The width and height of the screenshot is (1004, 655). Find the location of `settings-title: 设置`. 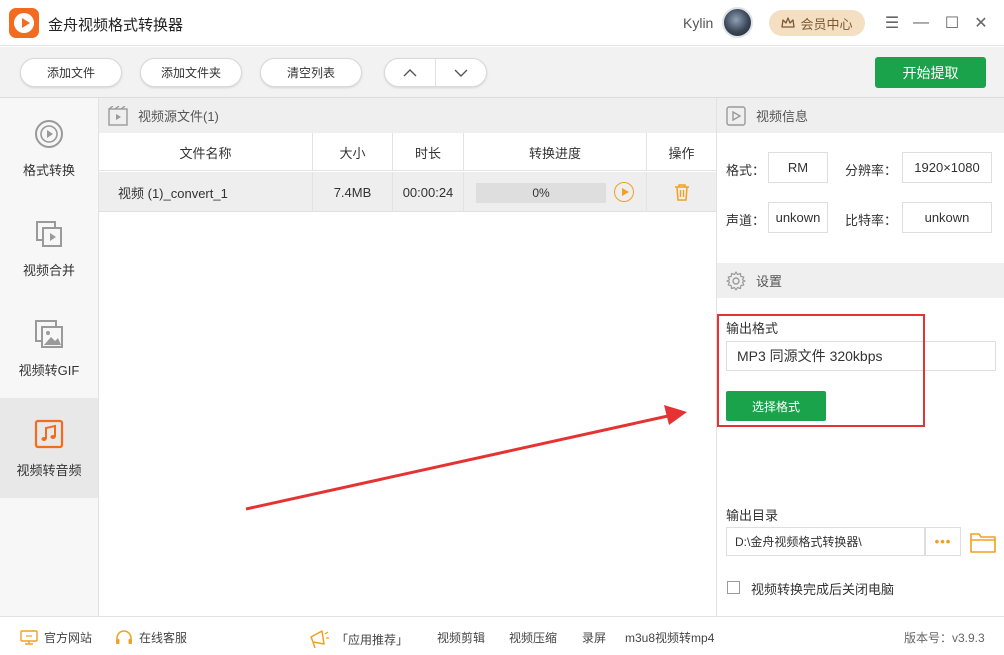

settings-title: 设置 is located at coordinates (769, 281).